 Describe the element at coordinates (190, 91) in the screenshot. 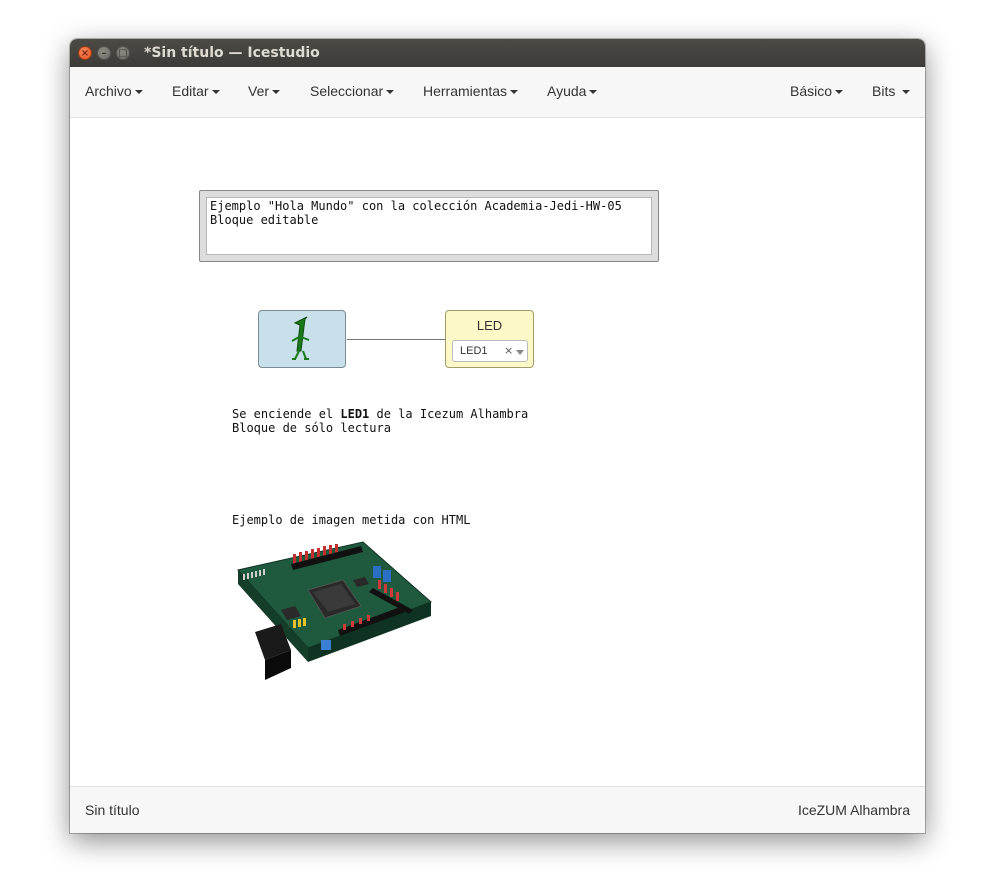

I see `menu-label: Editar` at that location.